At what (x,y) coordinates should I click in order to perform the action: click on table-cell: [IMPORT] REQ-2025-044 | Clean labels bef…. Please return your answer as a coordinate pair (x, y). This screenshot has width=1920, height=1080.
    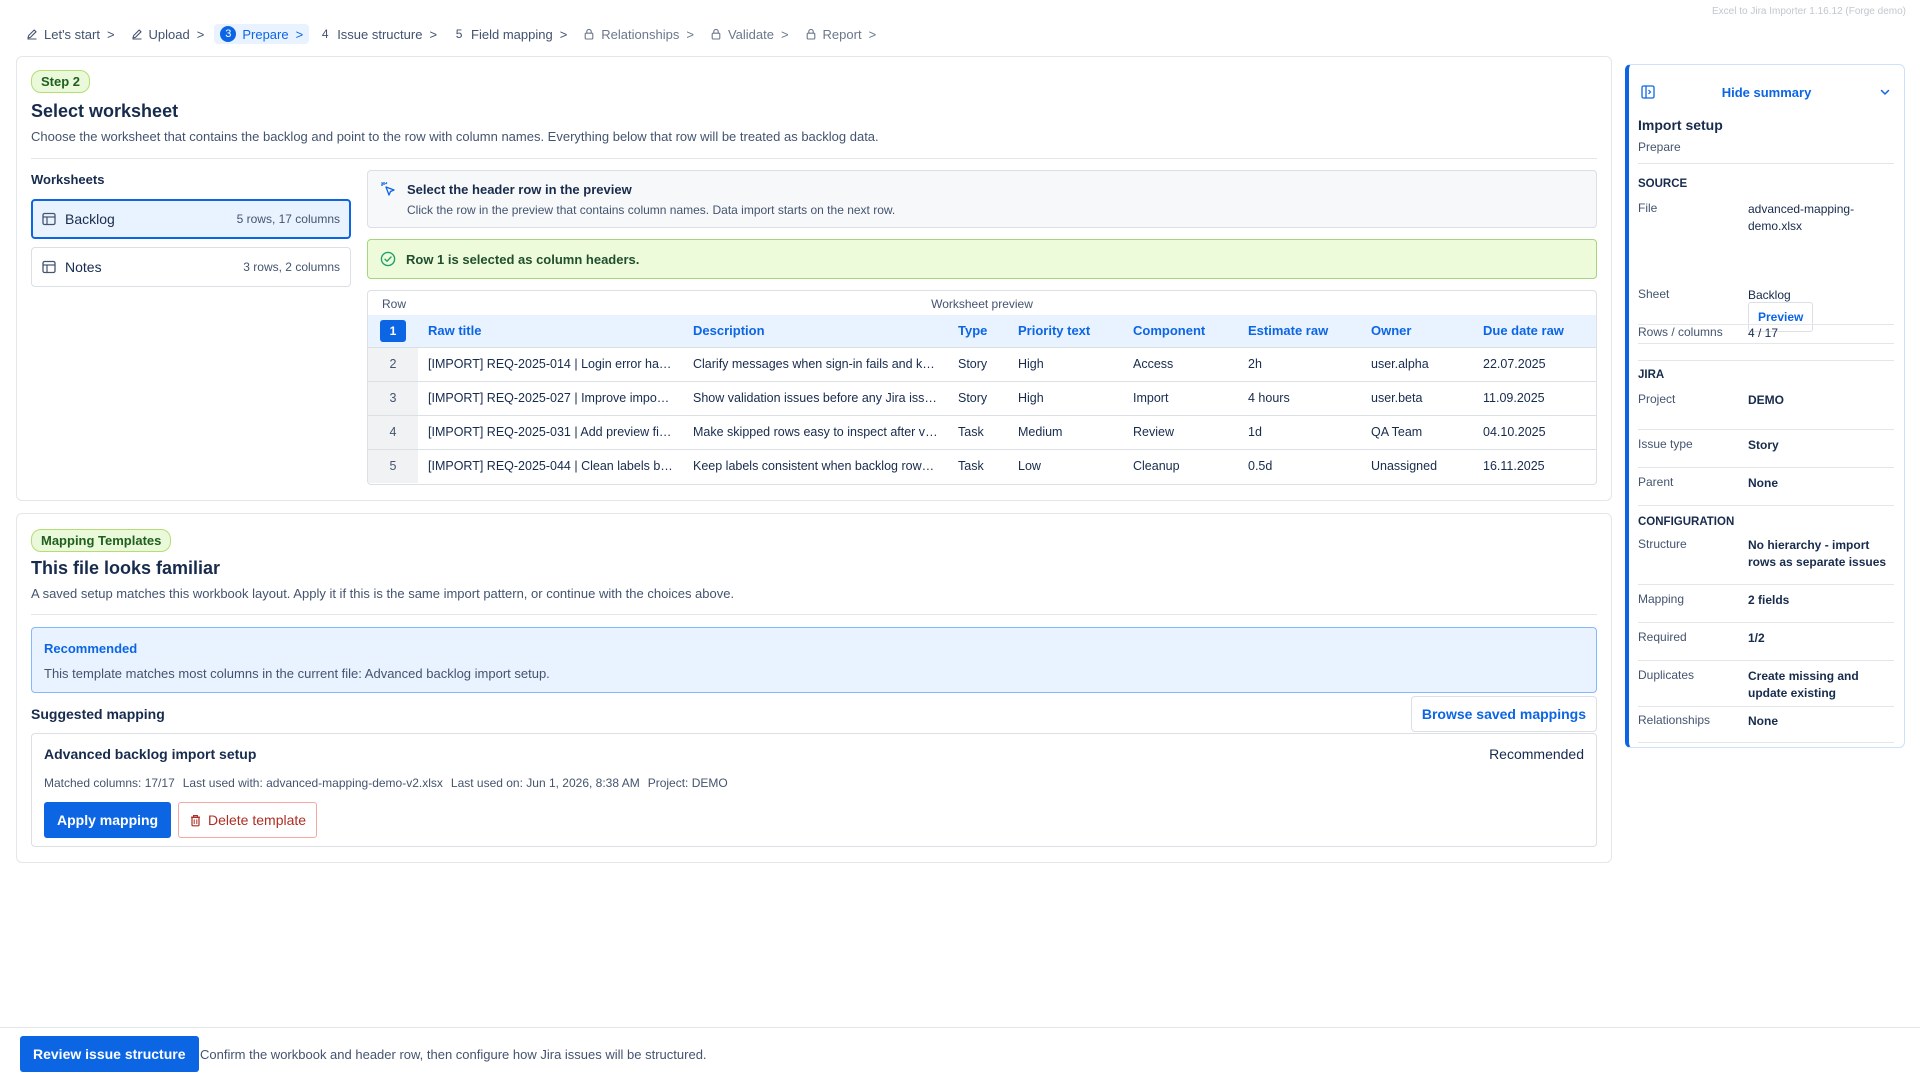
    Looking at the image, I should click on (555, 466).